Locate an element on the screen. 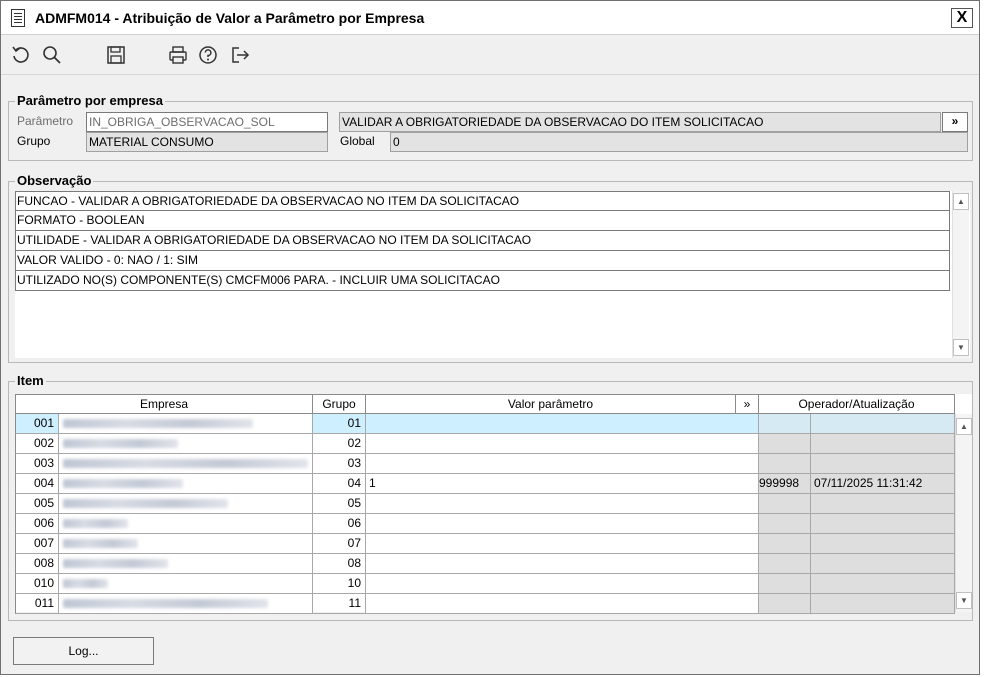  grupo-cell: 06 is located at coordinates (339, 524).